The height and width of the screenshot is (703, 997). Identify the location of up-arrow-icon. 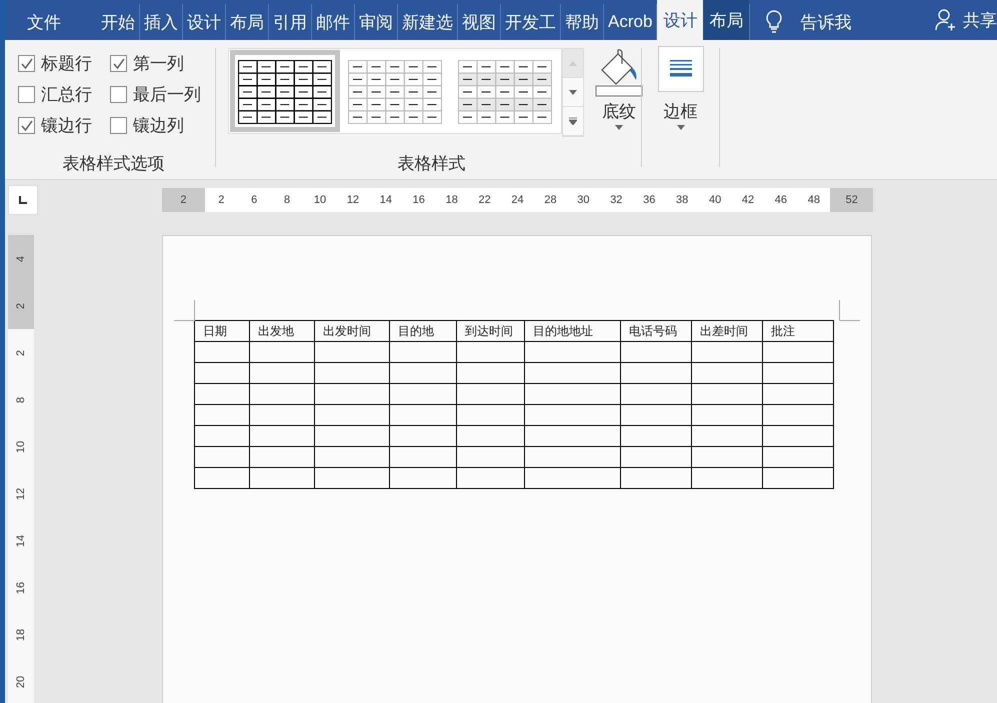
(573, 63).